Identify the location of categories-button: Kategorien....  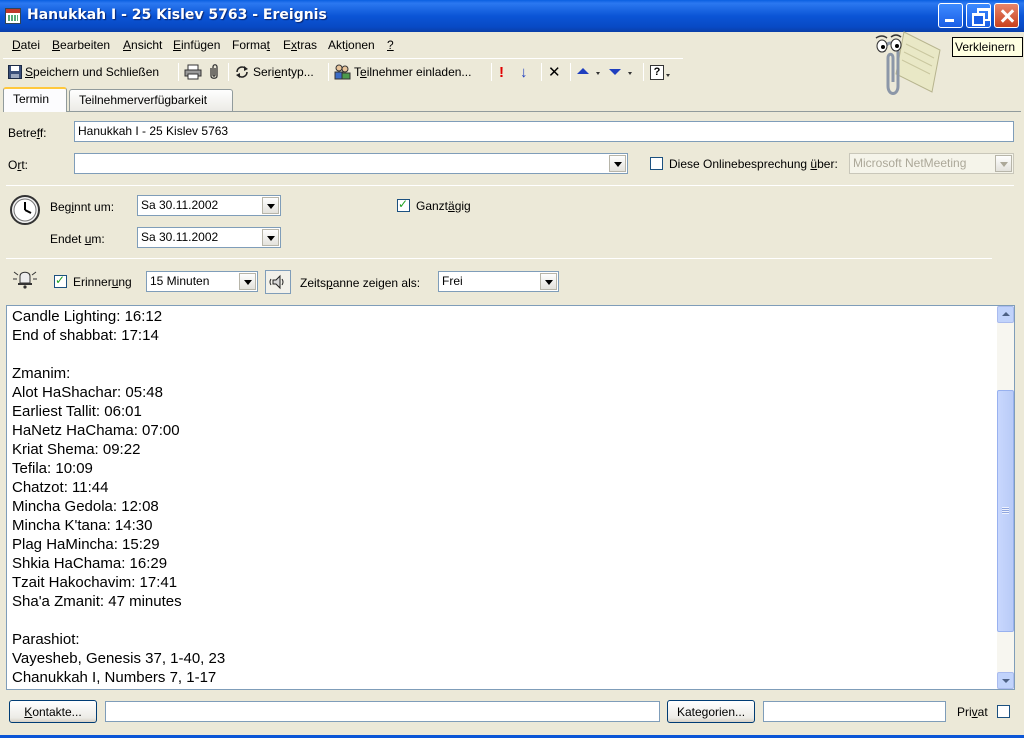
(711, 711).